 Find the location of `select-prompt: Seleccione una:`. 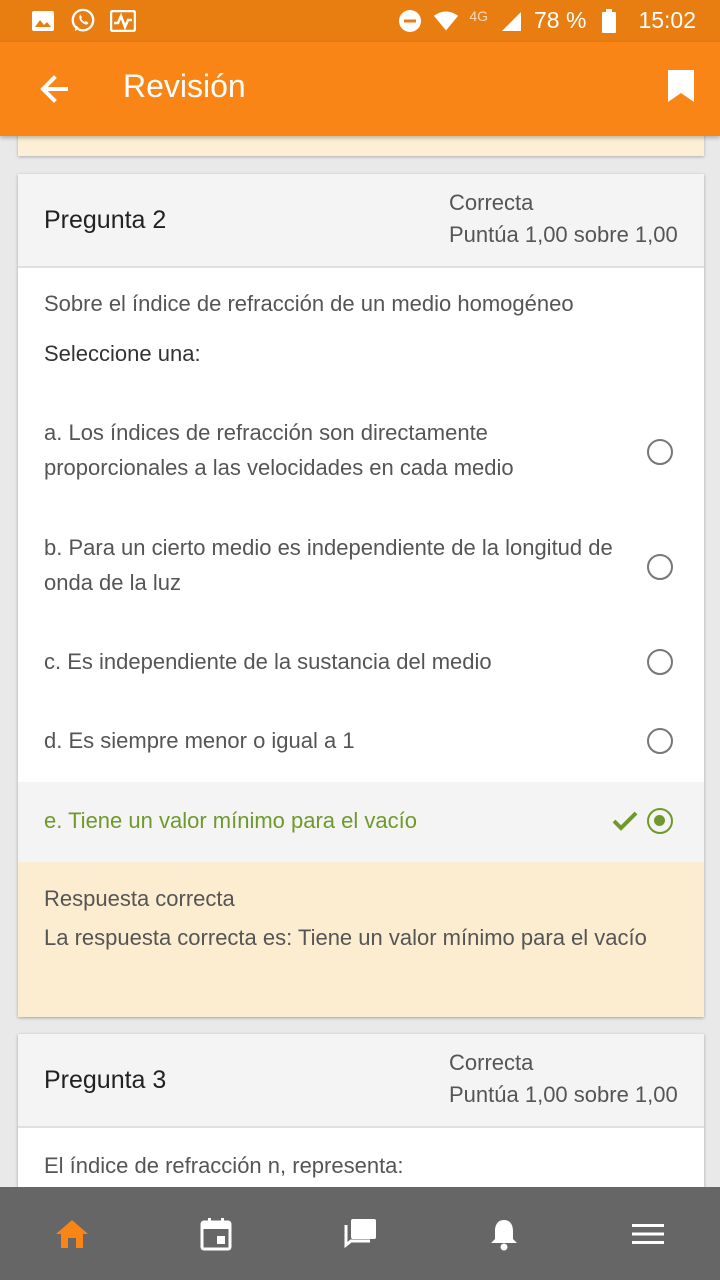

select-prompt: Seleccione una: is located at coordinates (122, 353).